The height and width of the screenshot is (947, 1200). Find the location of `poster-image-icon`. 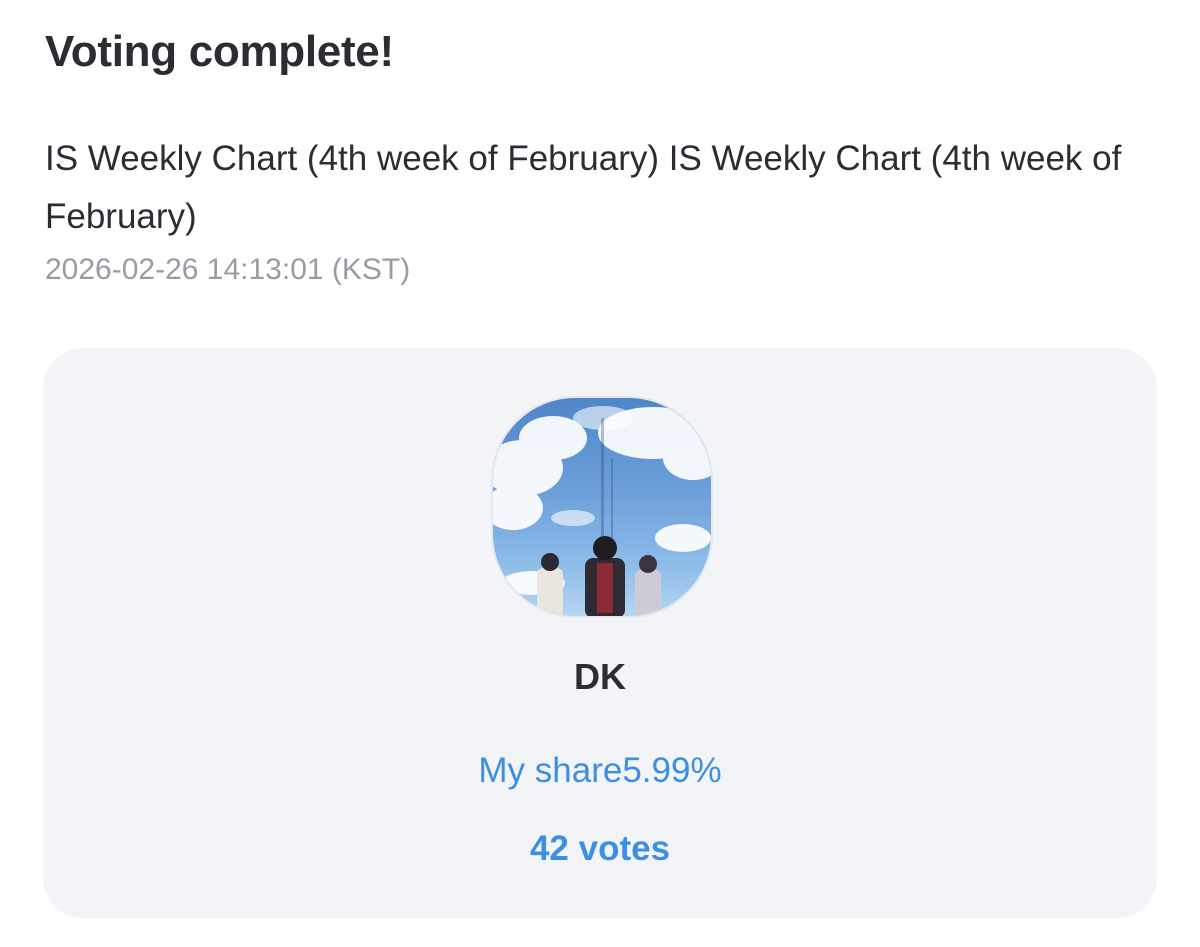

poster-image-icon is located at coordinates (602, 511).